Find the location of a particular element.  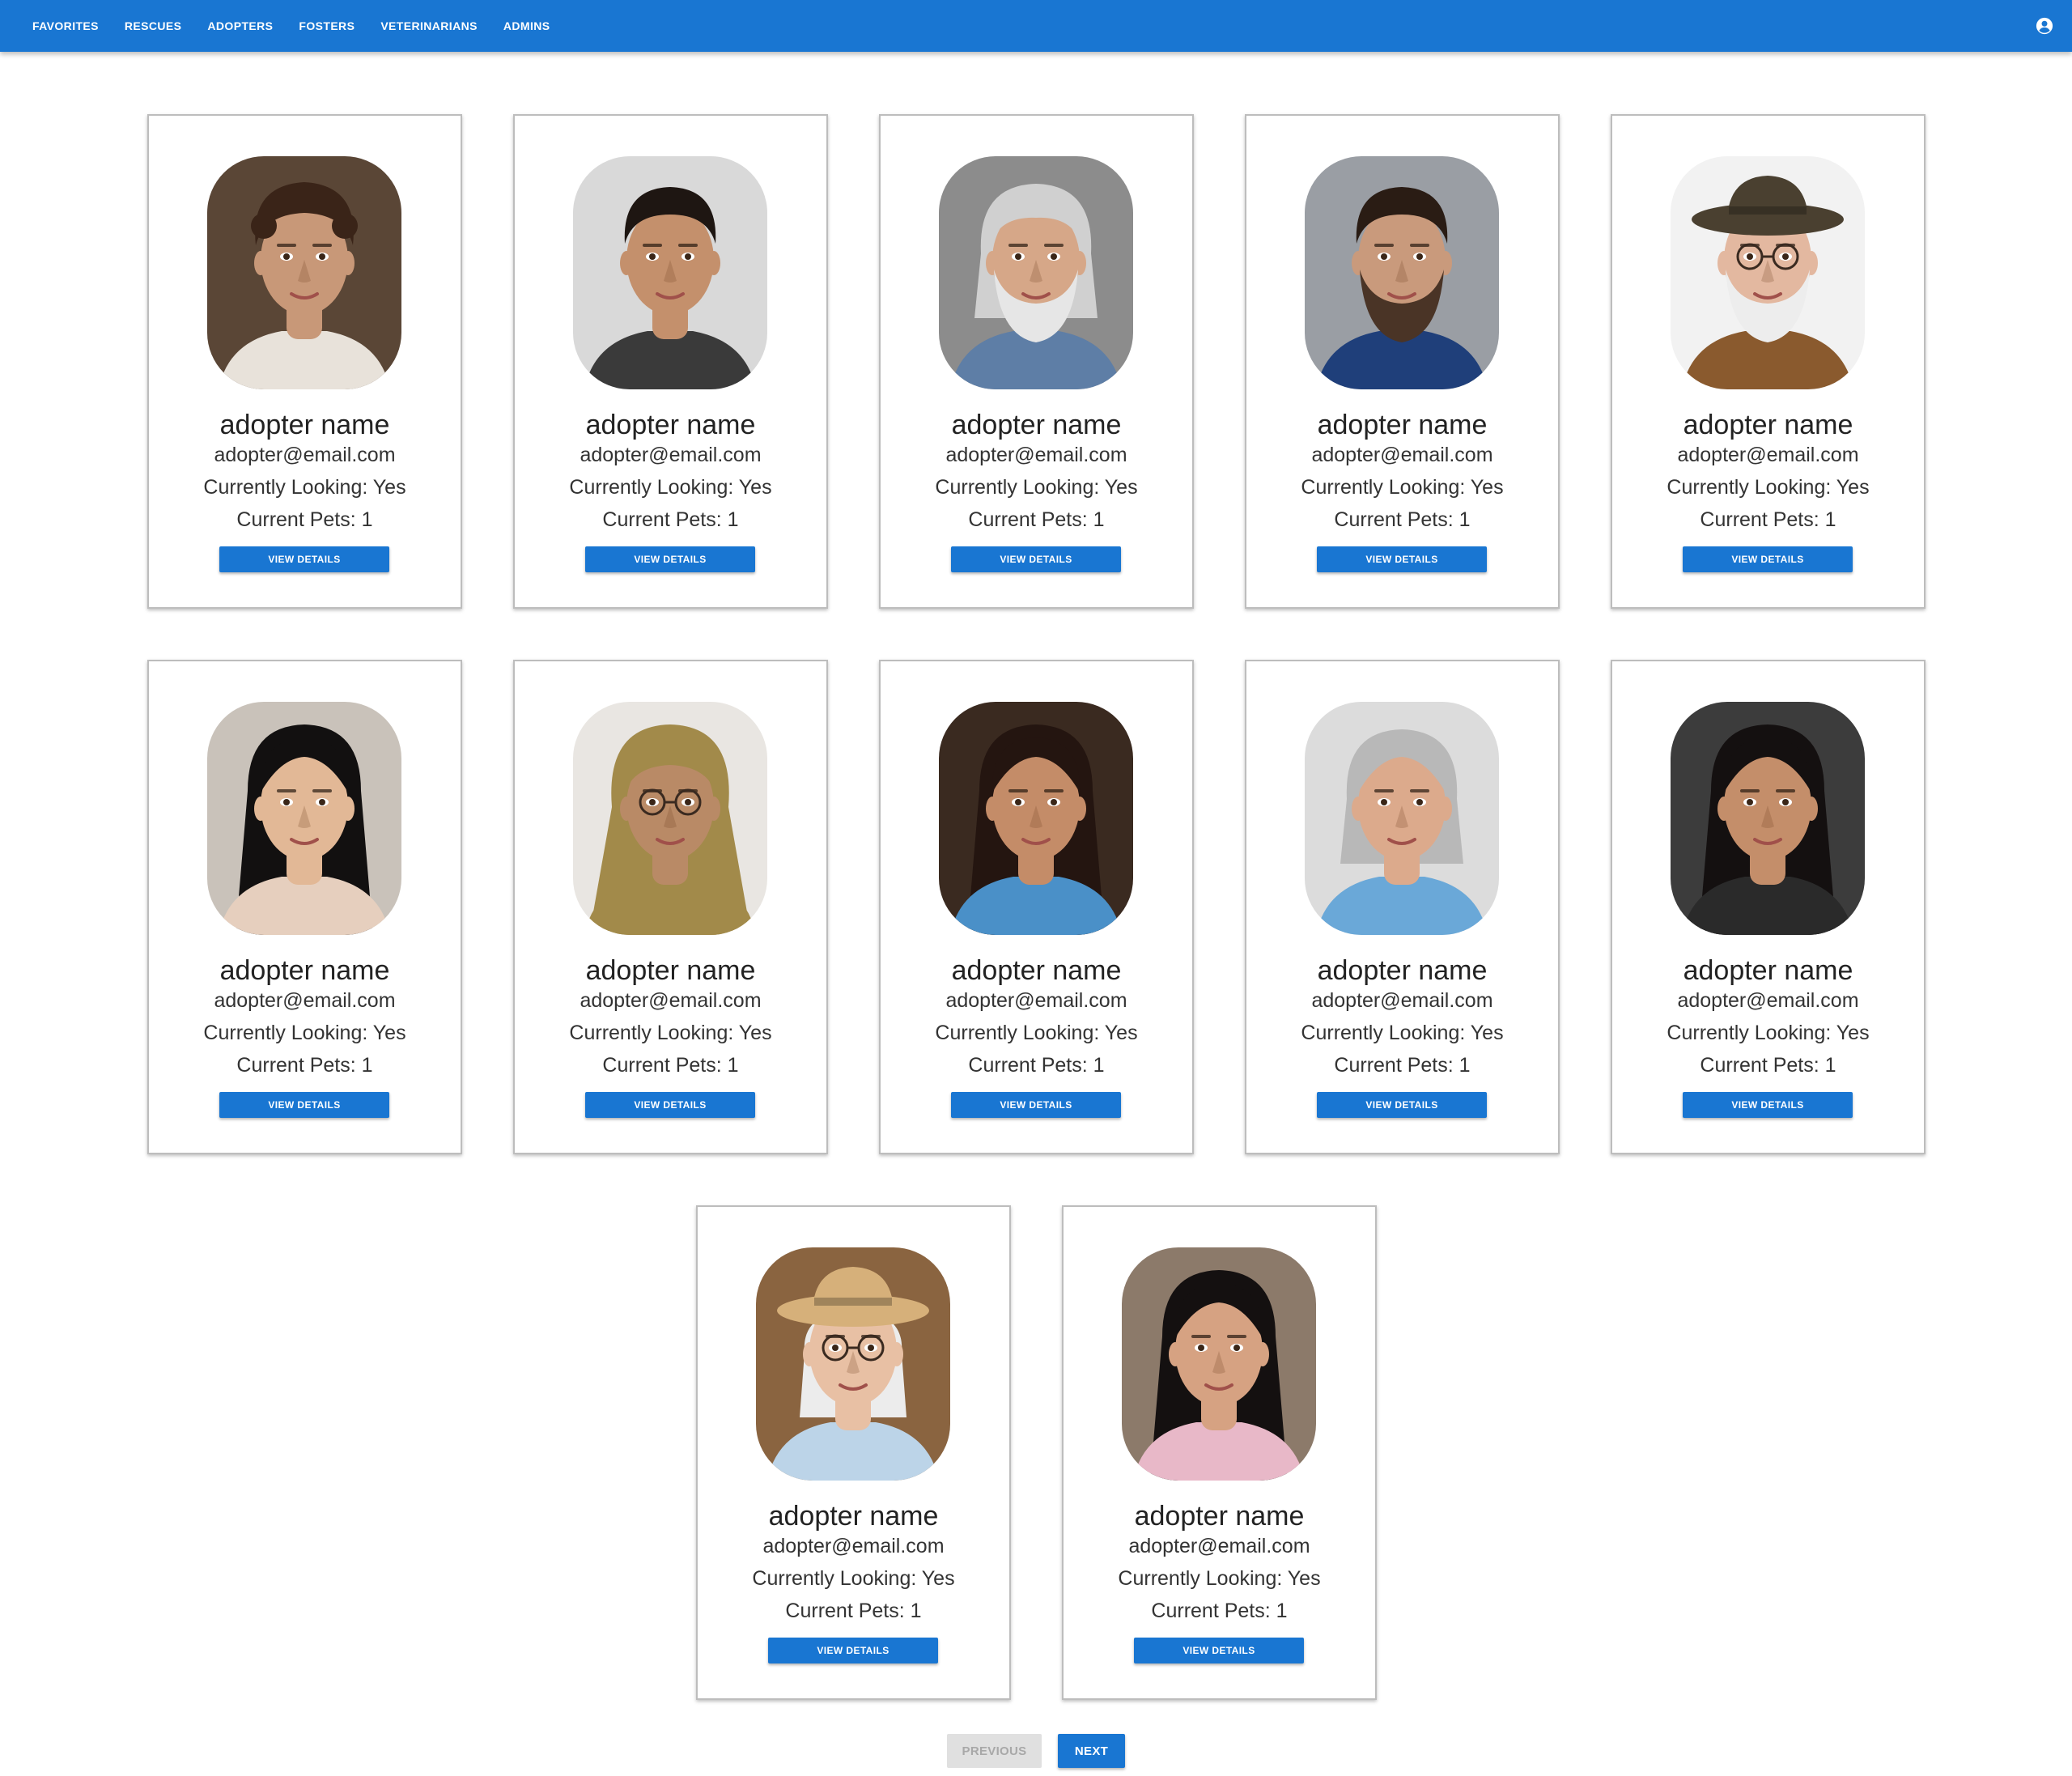

nav-adopters: ADOPTERS is located at coordinates (240, 26).